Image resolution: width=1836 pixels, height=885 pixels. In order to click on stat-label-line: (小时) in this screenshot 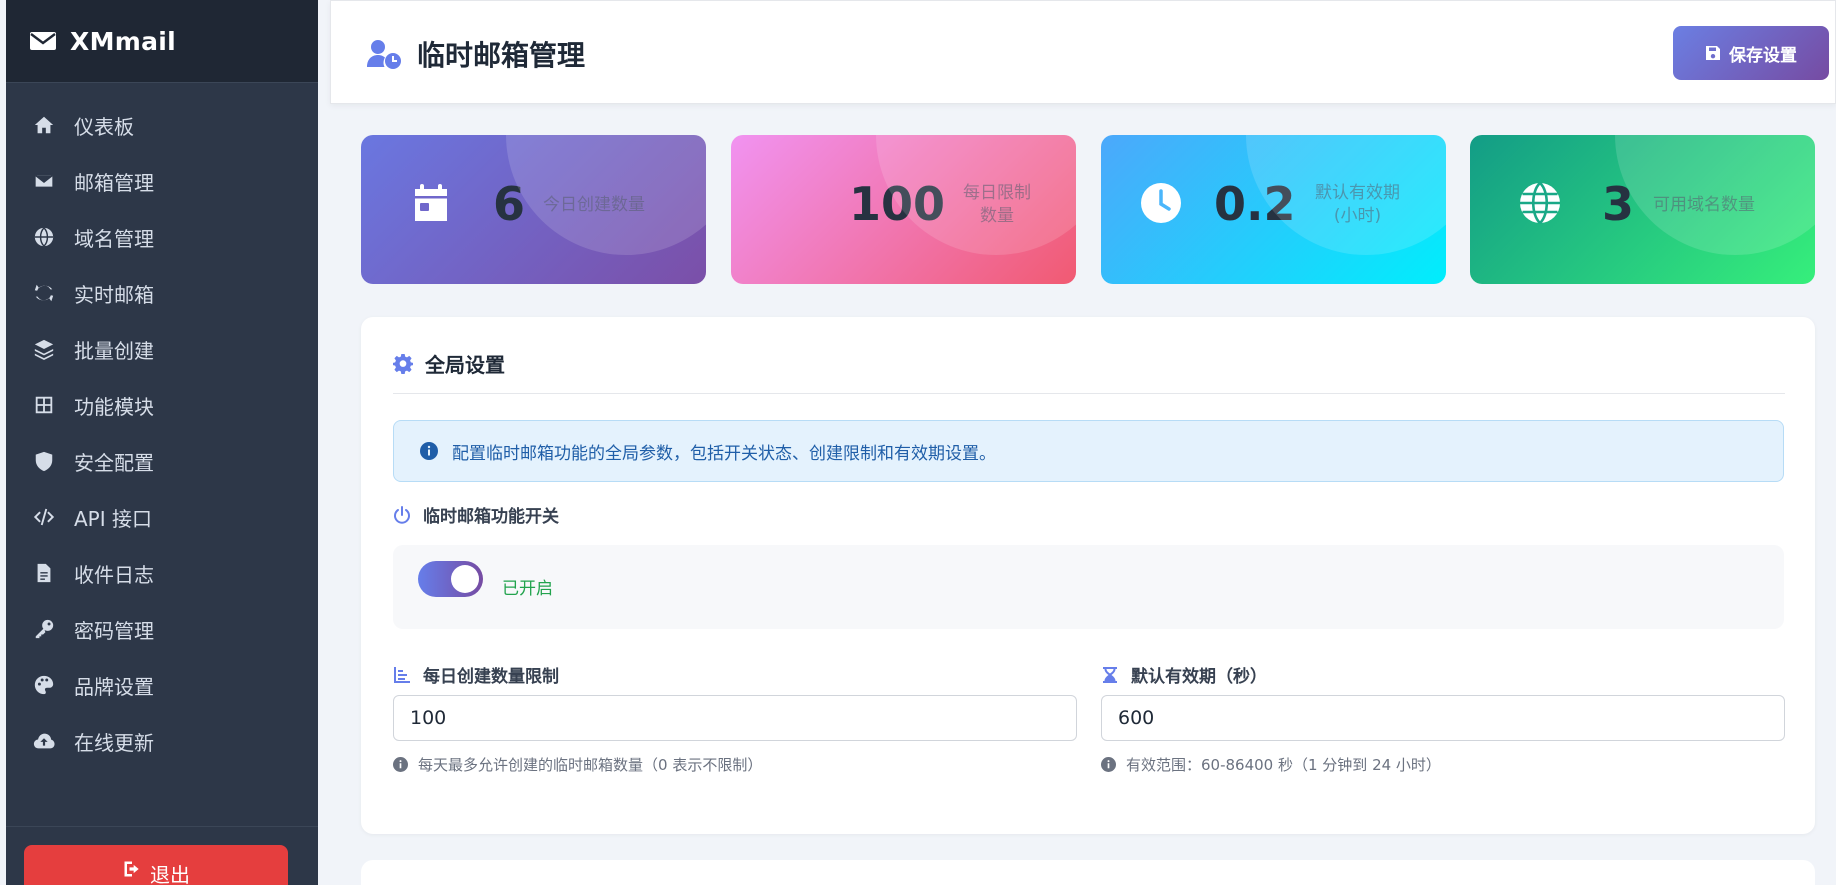, I will do `click(1357, 216)`.